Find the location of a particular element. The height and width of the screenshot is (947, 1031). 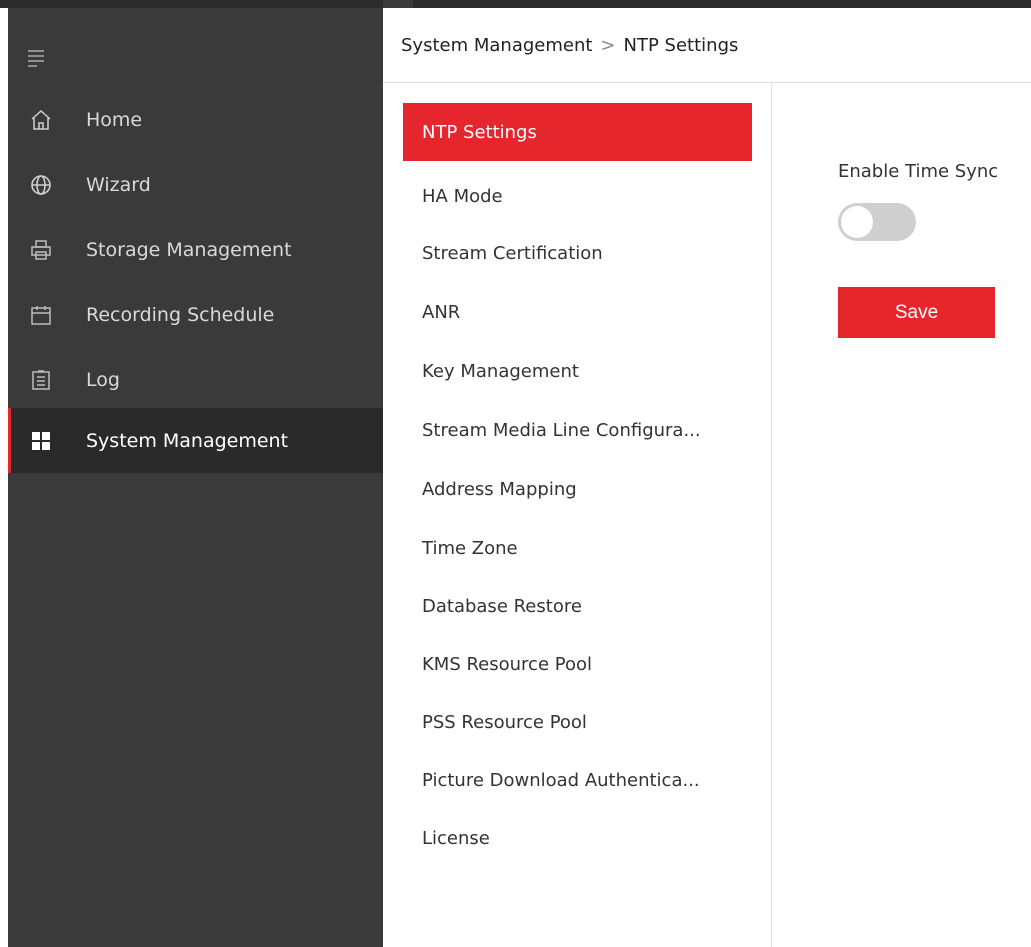

submenu-item-stream-certification: Stream Certification is located at coordinates (577, 253).